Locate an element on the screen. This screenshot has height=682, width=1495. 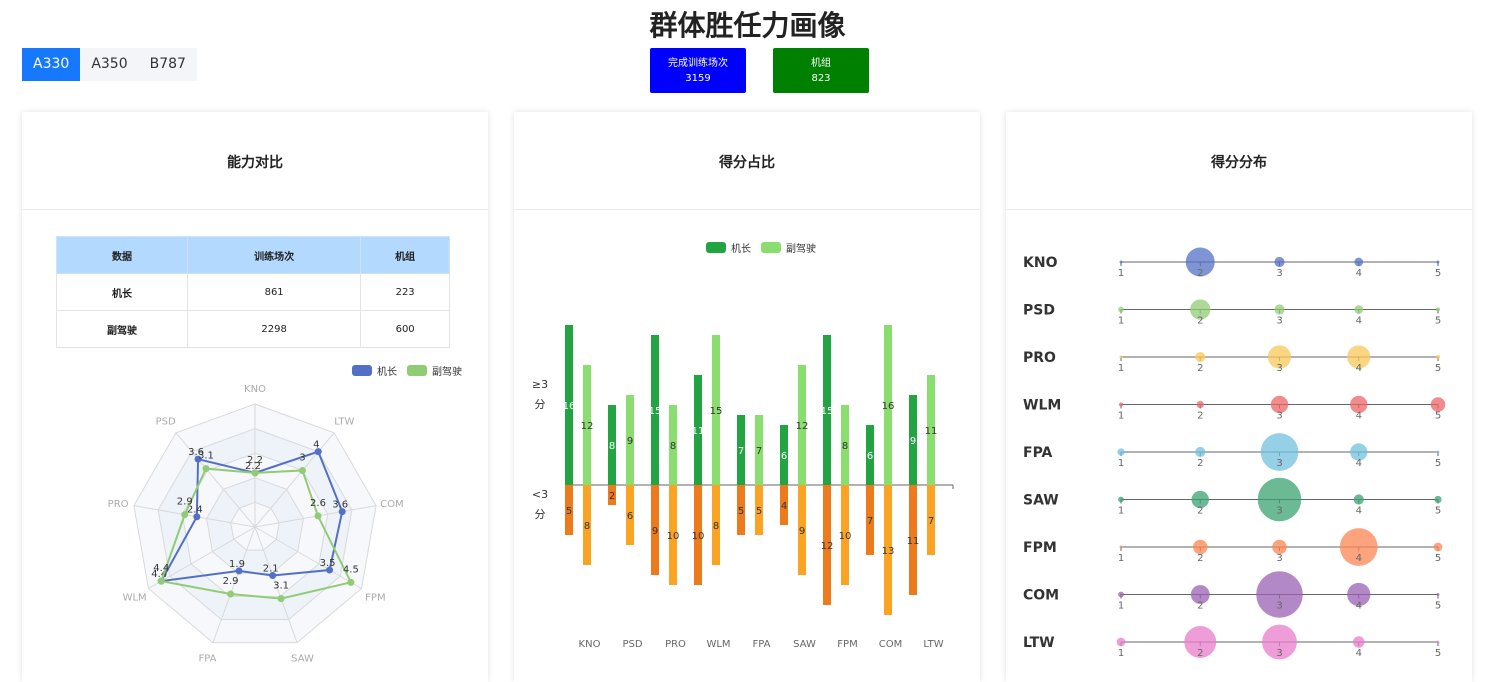
bar-group-label: <3 is located at coordinates (540, 494).